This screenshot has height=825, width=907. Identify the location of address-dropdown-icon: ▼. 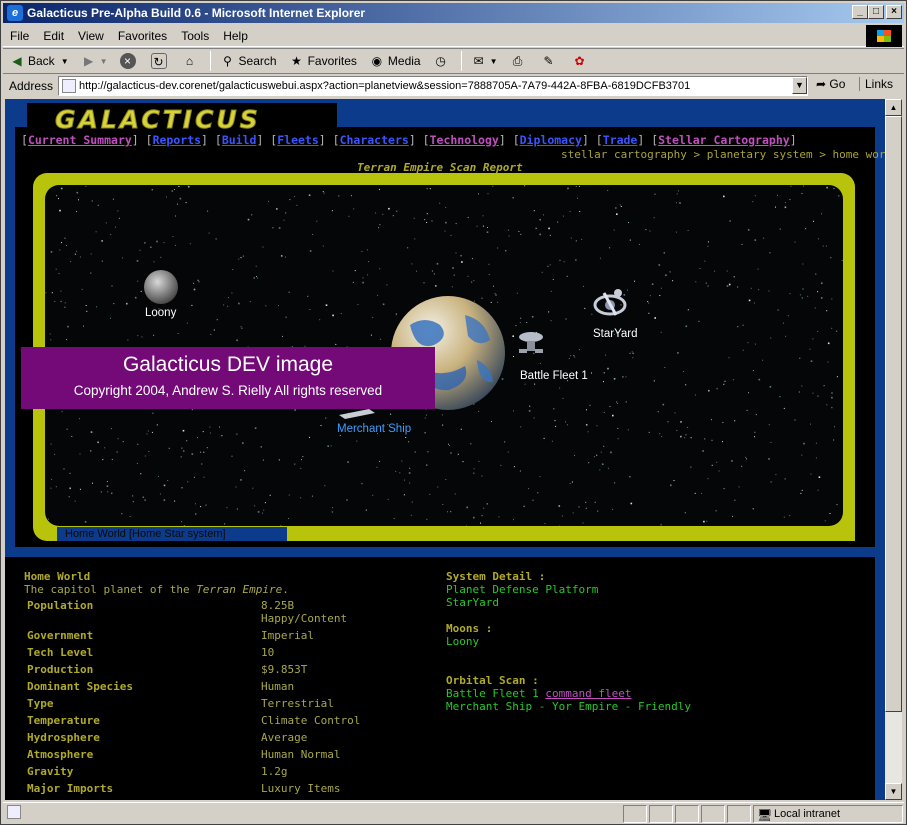
(799, 85).